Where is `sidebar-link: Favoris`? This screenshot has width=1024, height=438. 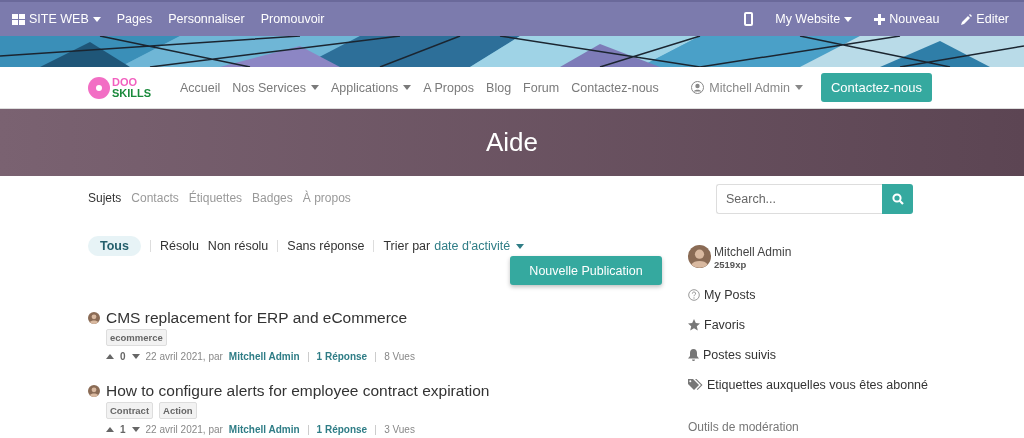
sidebar-link: Favoris is located at coordinates (724, 325).